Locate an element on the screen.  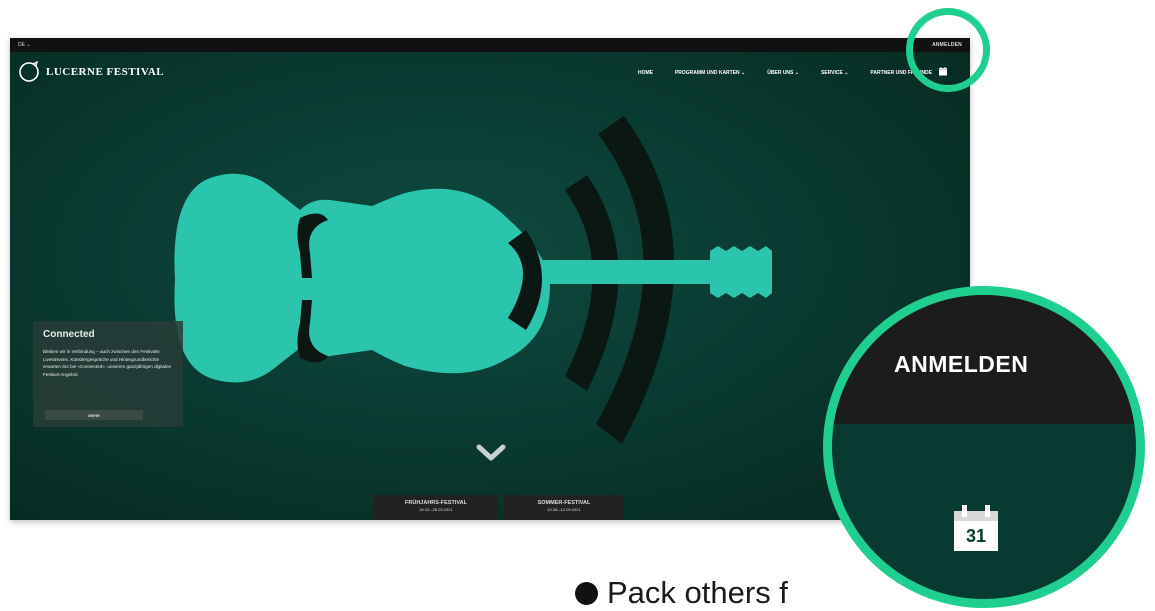
highlight-ring is located at coordinates (948, 50).